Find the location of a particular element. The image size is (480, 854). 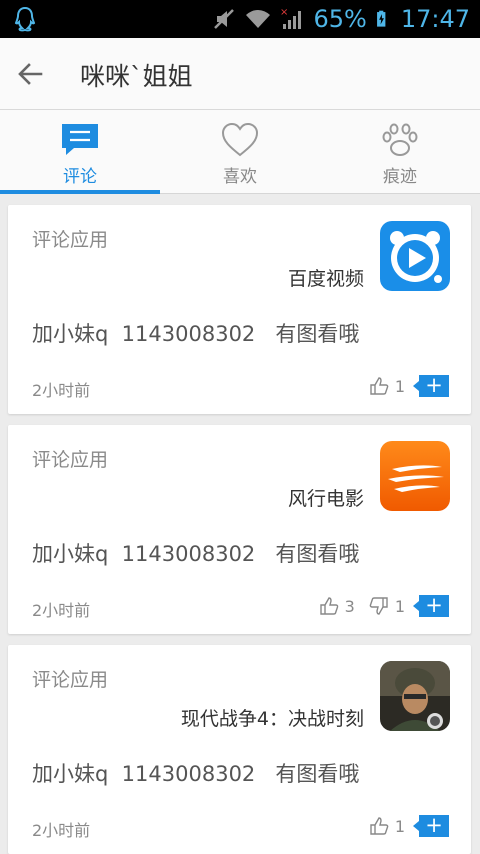

dislike-button: 1 is located at coordinates (387, 606).